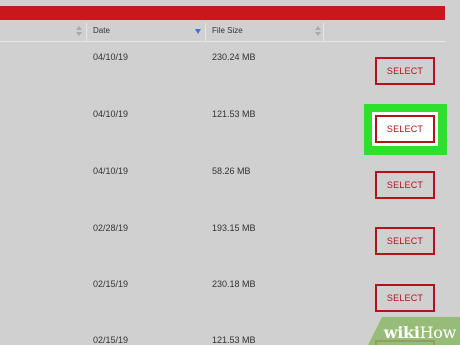 Image resolution: width=460 pixels, height=345 pixels. What do you see at coordinates (231, 171) in the screenshot?
I see `file-size-cell: 58.26 MB` at bounding box center [231, 171].